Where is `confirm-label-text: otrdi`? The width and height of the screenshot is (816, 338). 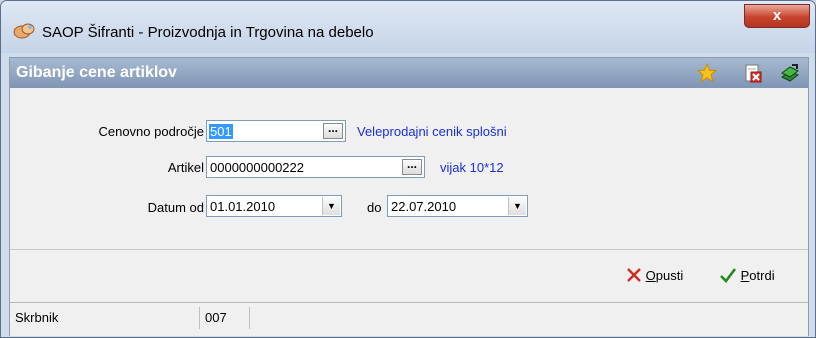 confirm-label-text: otrdi is located at coordinates (762, 275).